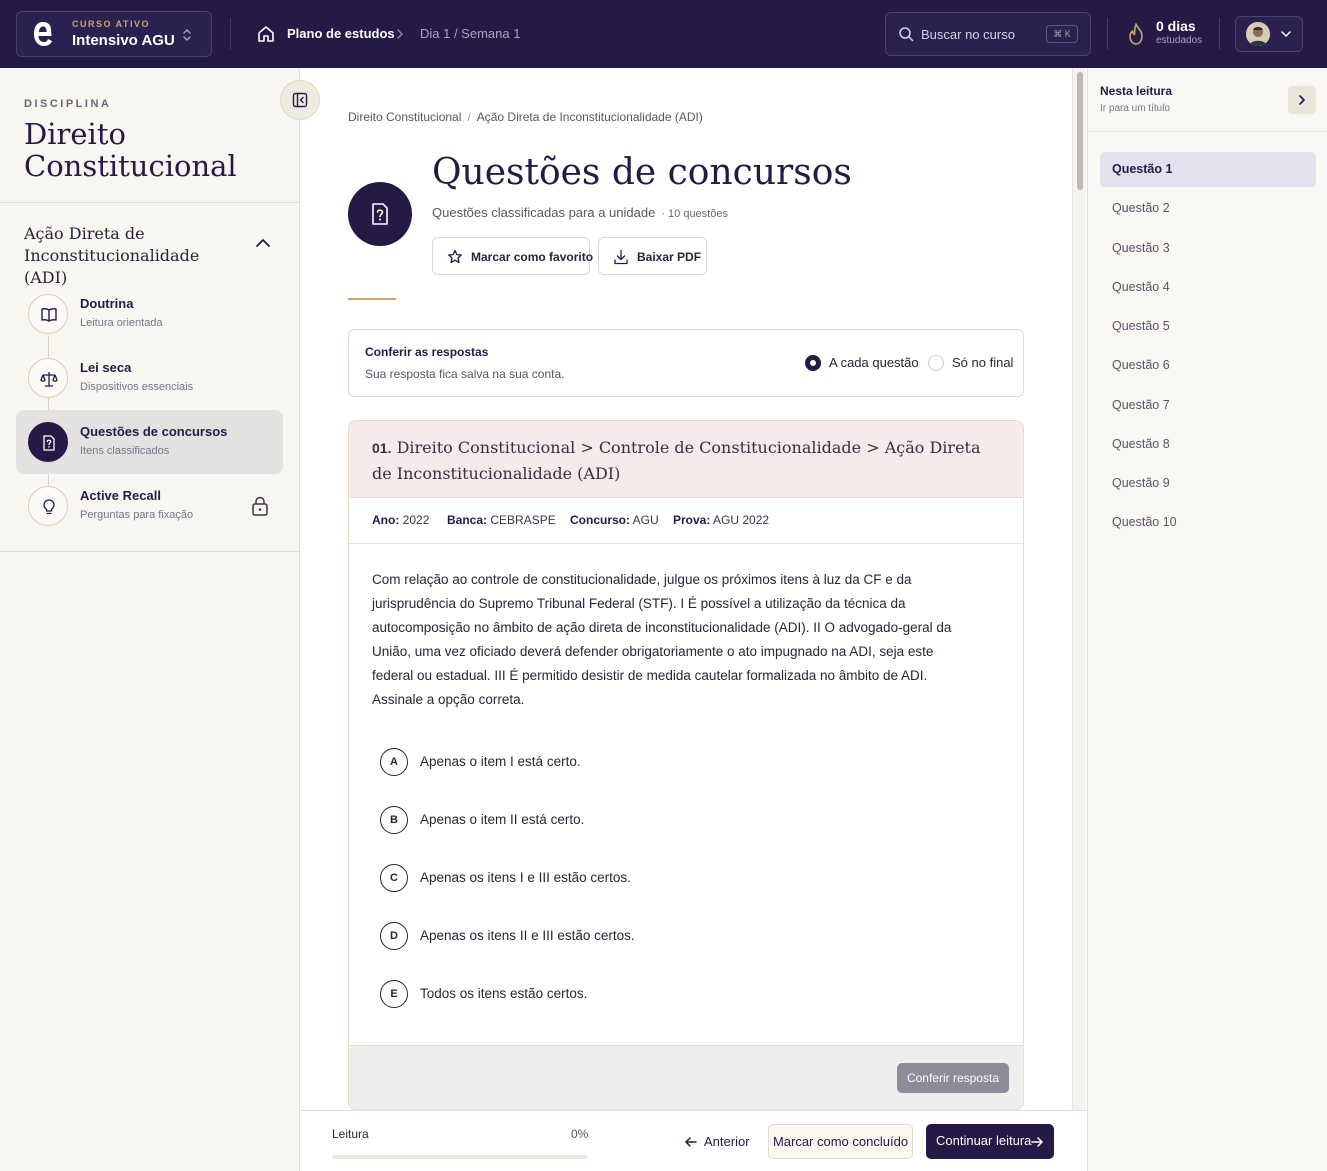 This screenshot has width=1327, height=1171. What do you see at coordinates (416, 520) in the screenshot?
I see `meta-value: 2022` at bounding box center [416, 520].